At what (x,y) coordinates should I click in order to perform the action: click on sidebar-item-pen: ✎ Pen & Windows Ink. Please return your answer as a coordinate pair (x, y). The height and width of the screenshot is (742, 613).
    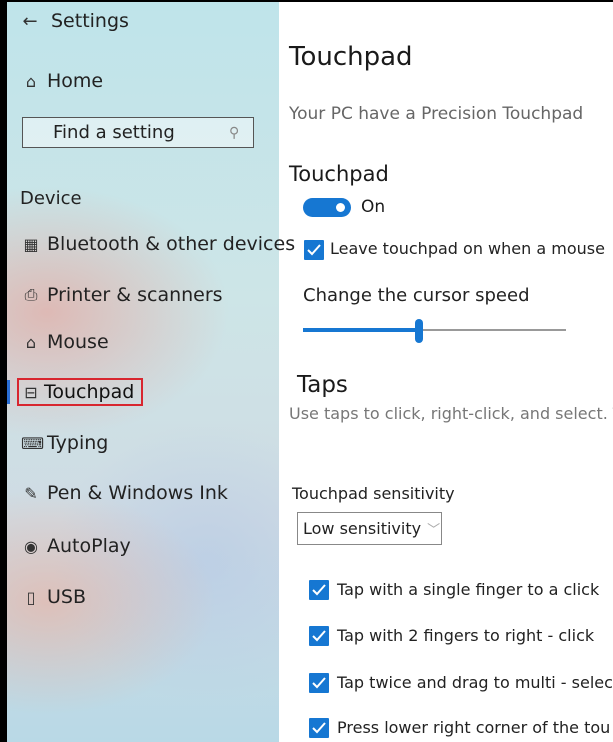
    Looking at the image, I should click on (124, 493).